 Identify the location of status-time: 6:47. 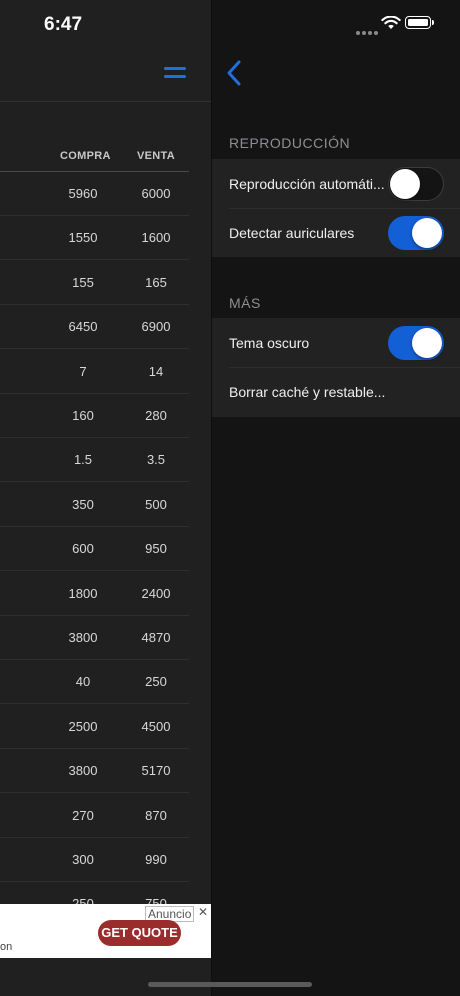
(63, 24).